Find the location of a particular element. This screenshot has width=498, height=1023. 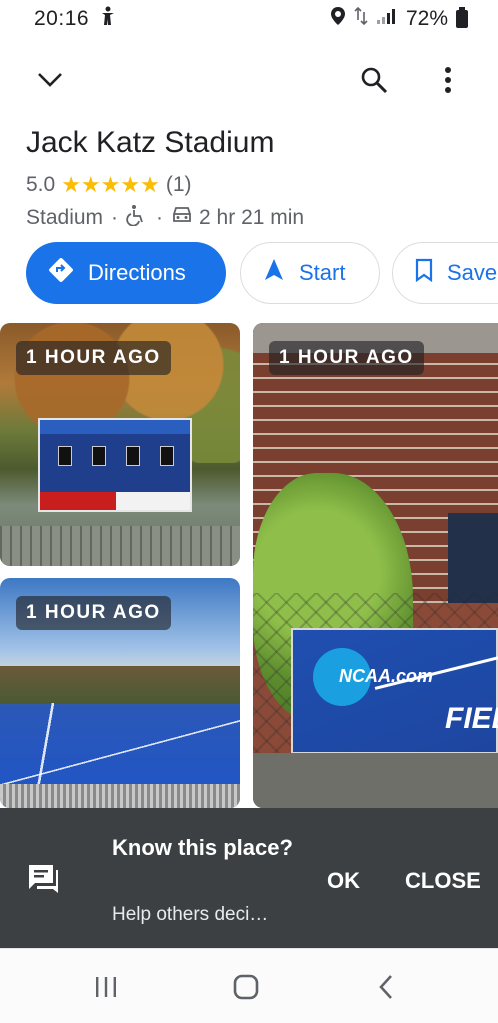

meta-row: Stadium · · 2 hr 21 min is located at coordinates (165, 218).